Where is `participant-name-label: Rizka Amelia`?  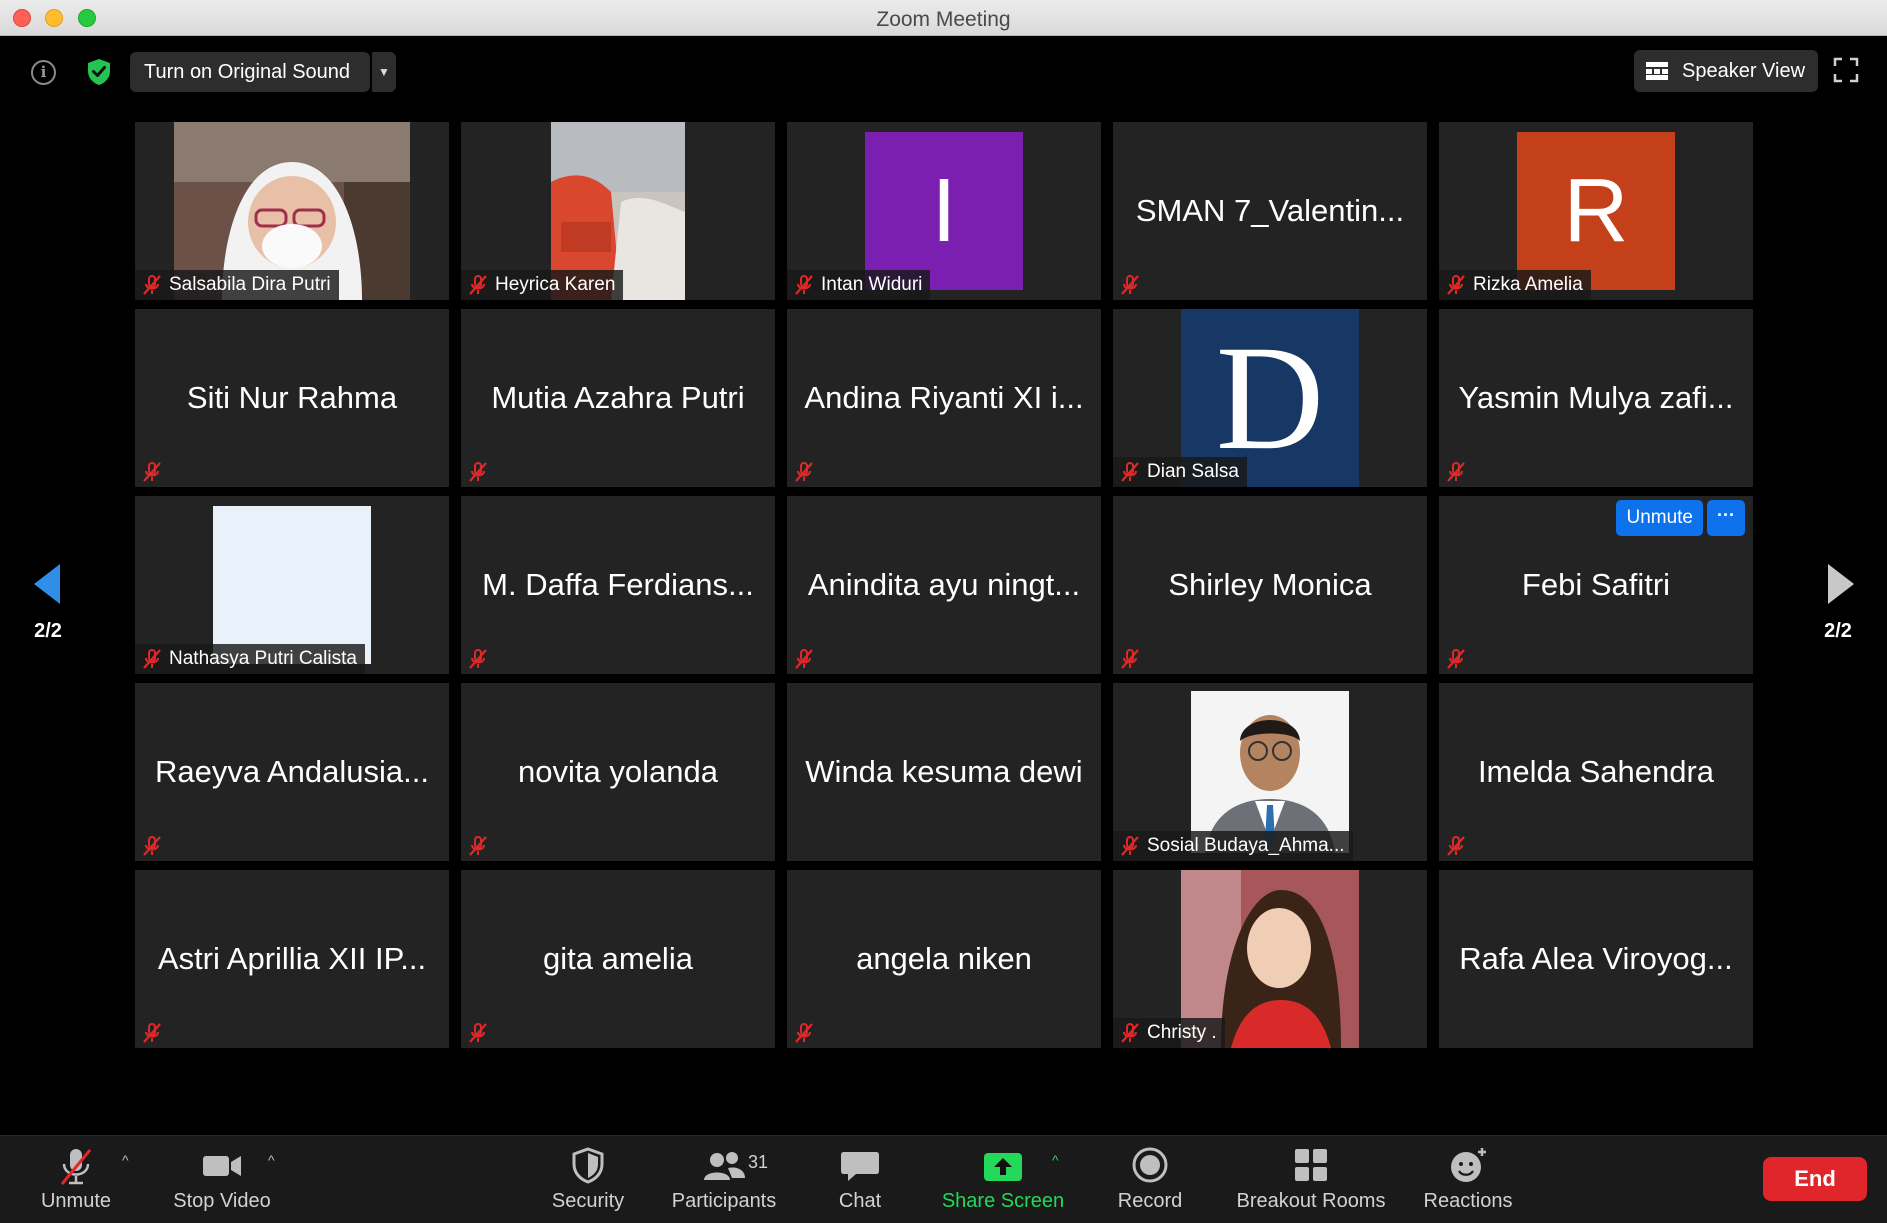
participant-name-label: Rizka Amelia is located at coordinates (1515, 285).